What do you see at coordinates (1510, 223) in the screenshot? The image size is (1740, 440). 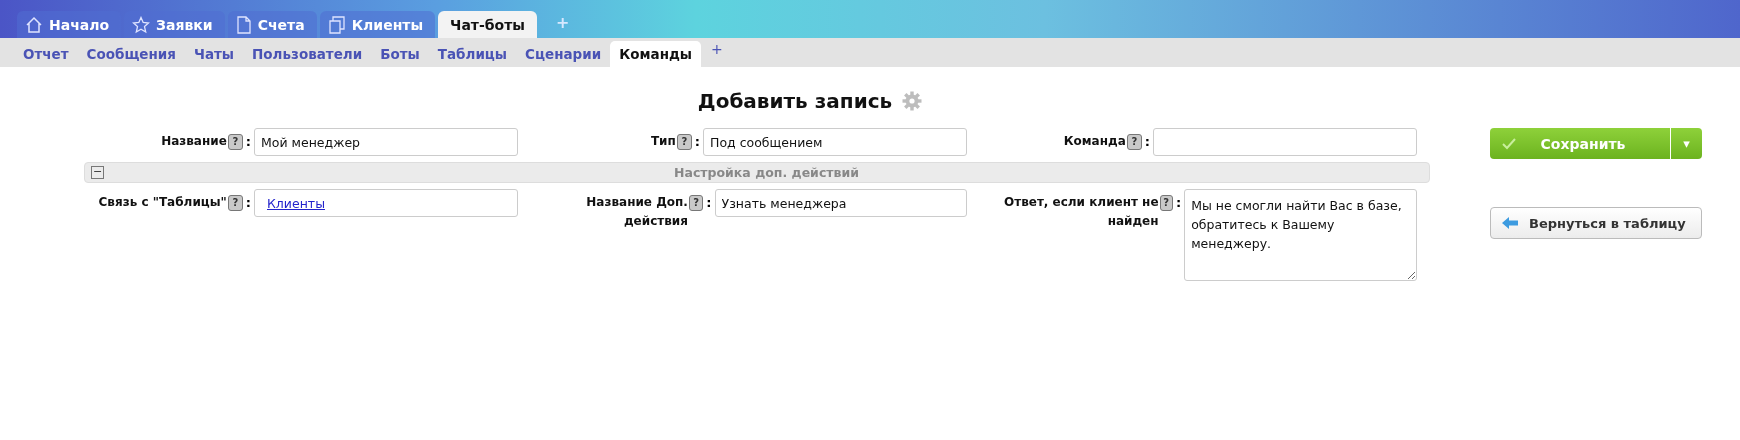 I see `arrow-left-icon` at bounding box center [1510, 223].